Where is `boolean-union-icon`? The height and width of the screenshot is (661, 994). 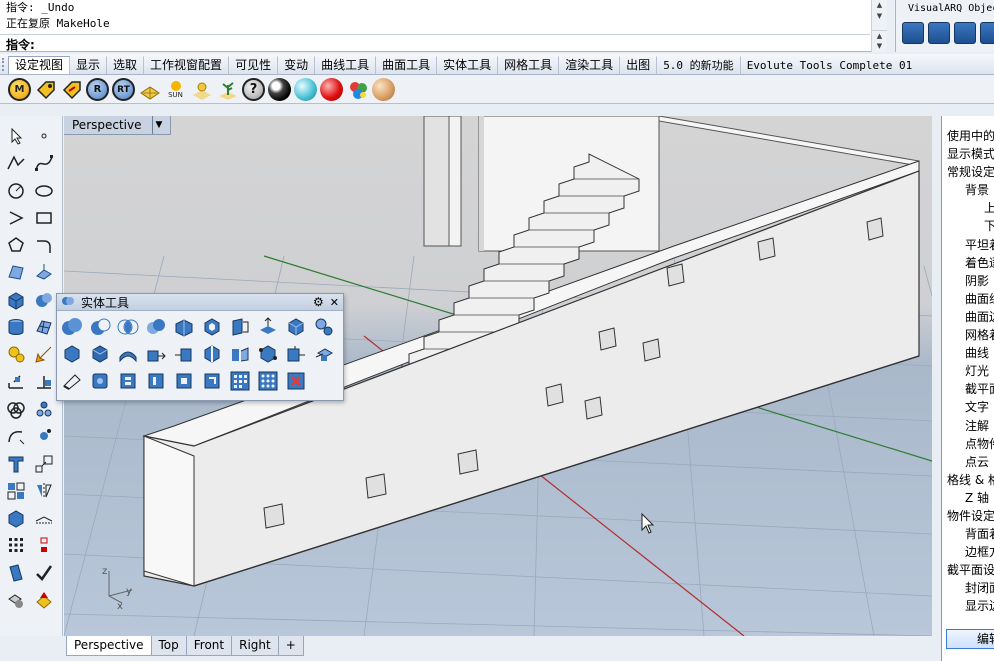
boolean-union-icon is located at coordinates (72, 327).